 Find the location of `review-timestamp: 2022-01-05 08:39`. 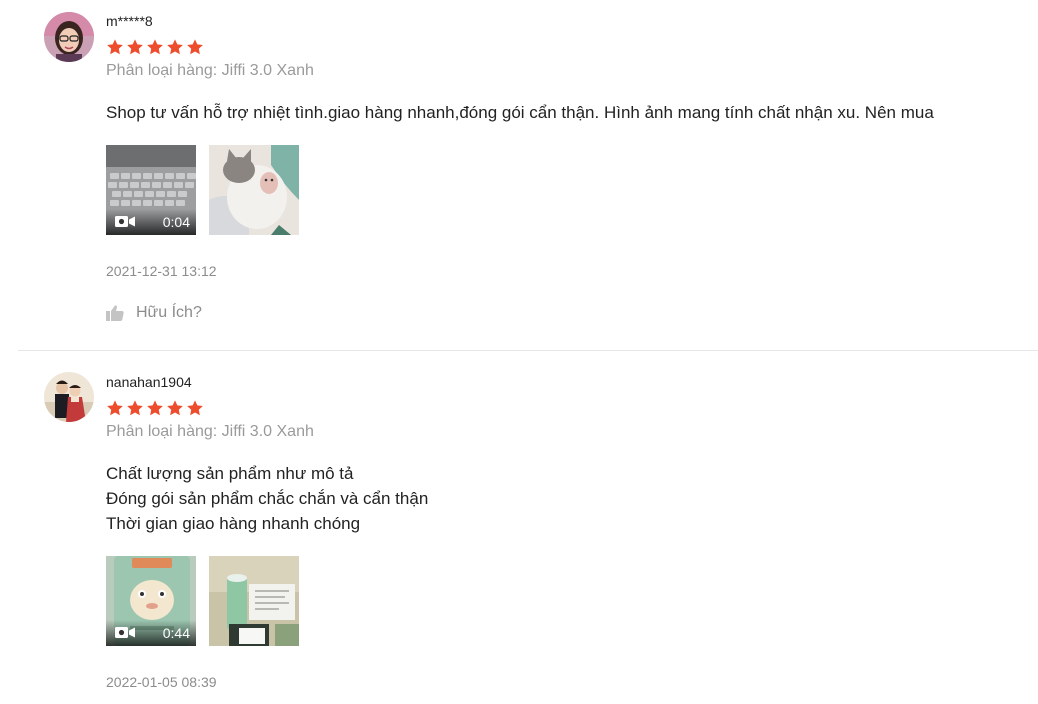

review-timestamp: 2022-01-05 08:39 is located at coordinates (161, 682).